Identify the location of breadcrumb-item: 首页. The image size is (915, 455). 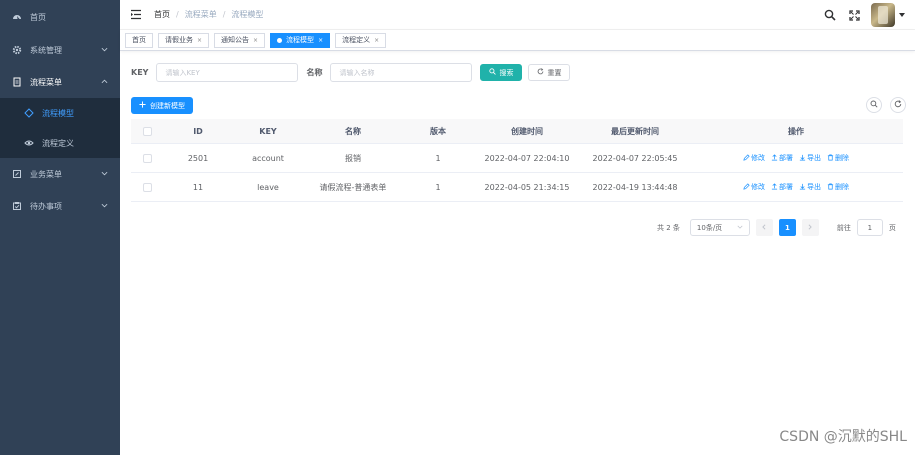
(162, 14).